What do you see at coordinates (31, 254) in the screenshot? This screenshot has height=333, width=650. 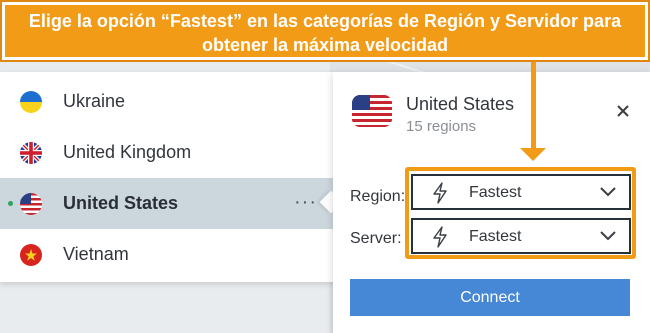 I see `vietnam-flag-icon` at bounding box center [31, 254].